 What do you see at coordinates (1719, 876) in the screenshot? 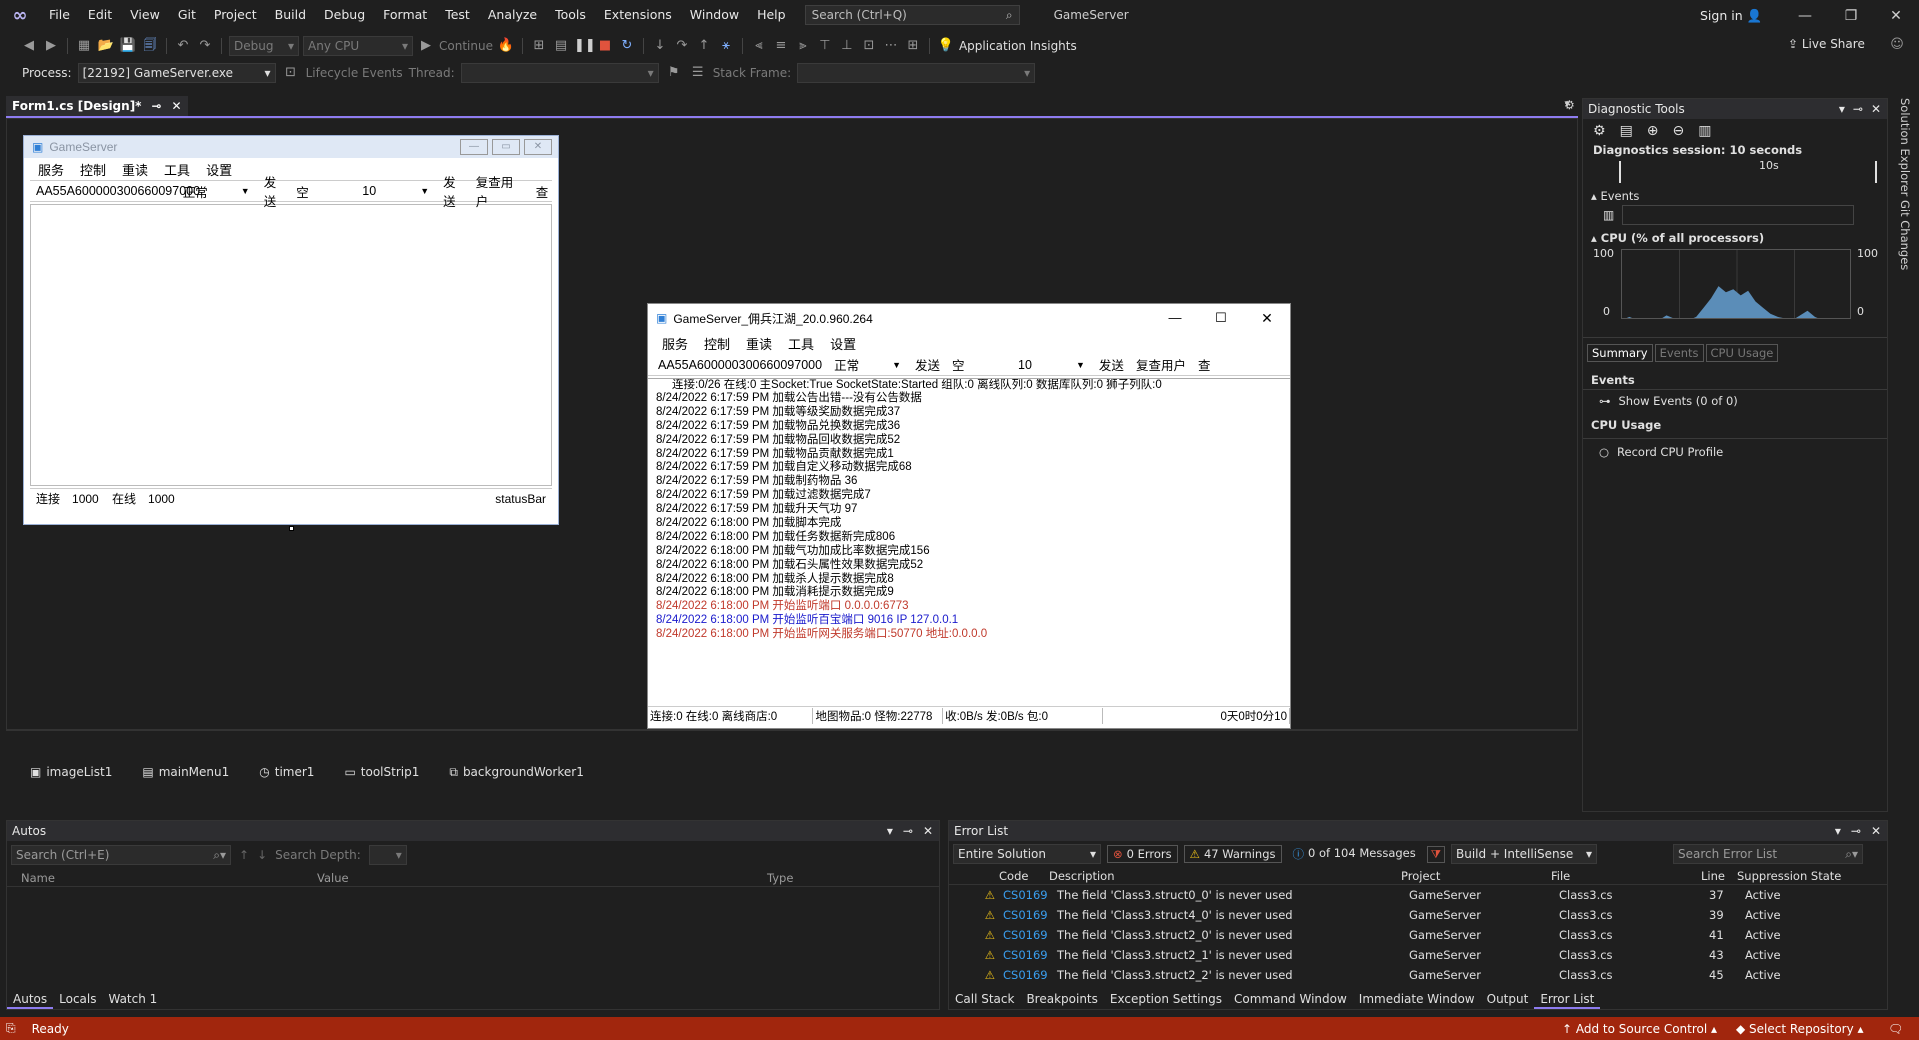
I see `col-line: Line` at bounding box center [1719, 876].